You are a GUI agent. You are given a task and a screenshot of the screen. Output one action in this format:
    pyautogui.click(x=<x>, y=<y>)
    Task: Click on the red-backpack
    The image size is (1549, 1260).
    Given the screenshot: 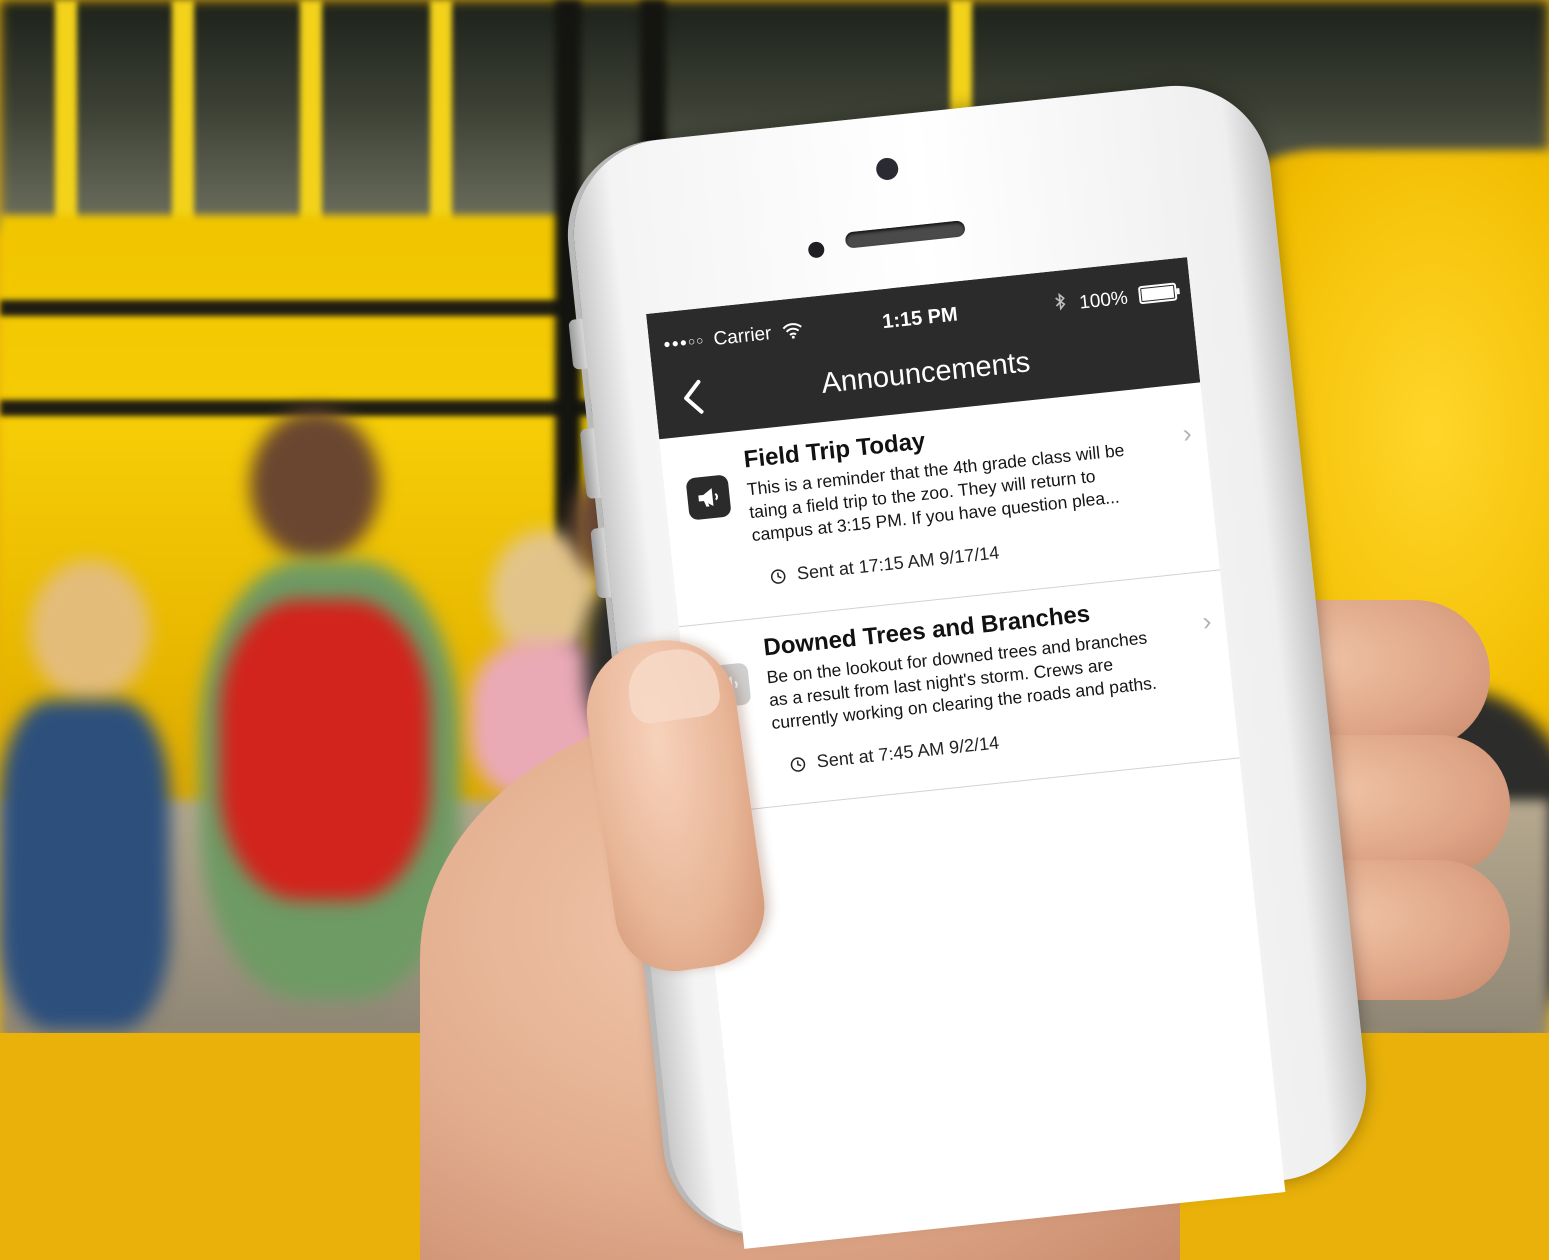 What is the action you would take?
    pyautogui.click(x=325, y=750)
    